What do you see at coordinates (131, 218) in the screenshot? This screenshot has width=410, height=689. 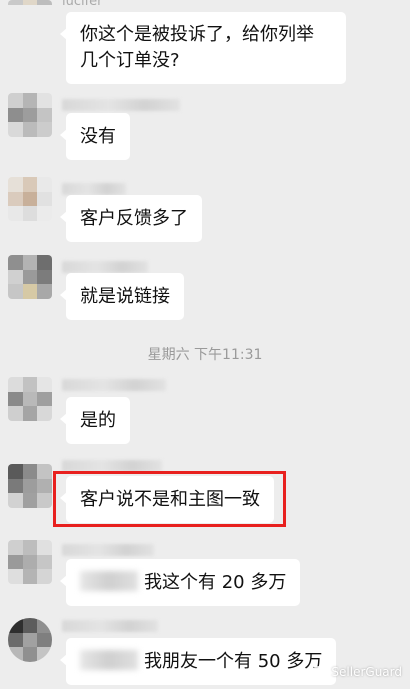 I see `message-bubble: 客户反馈多了` at bounding box center [131, 218].